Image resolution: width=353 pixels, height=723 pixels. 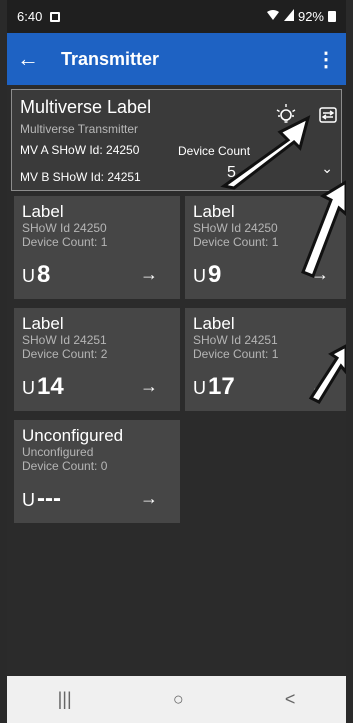 What do you see at coordinates (65, 699) in the screenshot?
I see `recents-button: |||` at bounding box center [65, 699].